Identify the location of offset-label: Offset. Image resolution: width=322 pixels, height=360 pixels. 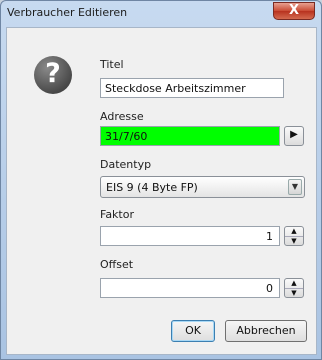
(117, 264).